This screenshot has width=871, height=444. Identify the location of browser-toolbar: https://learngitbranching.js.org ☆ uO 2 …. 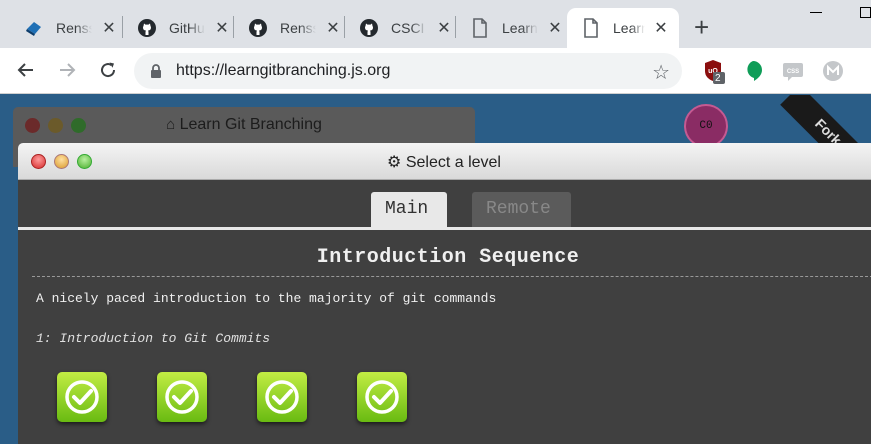
(435, 71).